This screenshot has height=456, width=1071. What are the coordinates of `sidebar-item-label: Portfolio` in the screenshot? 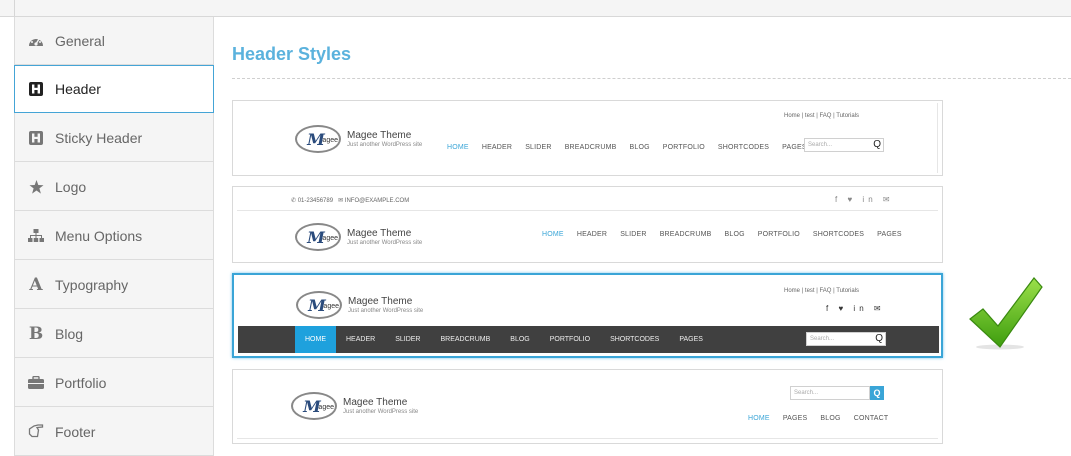 It's located at (81, 382).